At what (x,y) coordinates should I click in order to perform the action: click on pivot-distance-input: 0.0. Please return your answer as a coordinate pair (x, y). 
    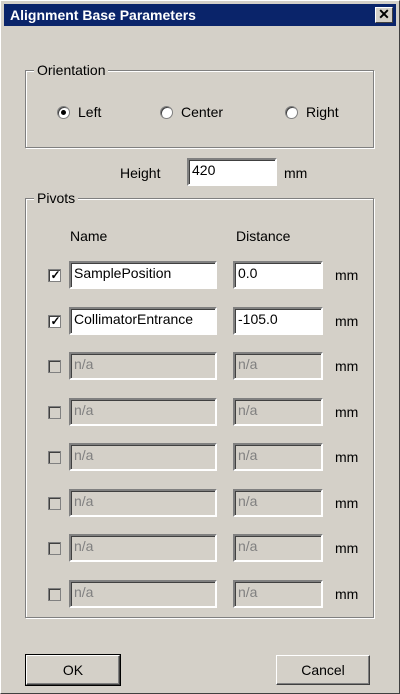
    Looking at the image, I should click on (278, 275).